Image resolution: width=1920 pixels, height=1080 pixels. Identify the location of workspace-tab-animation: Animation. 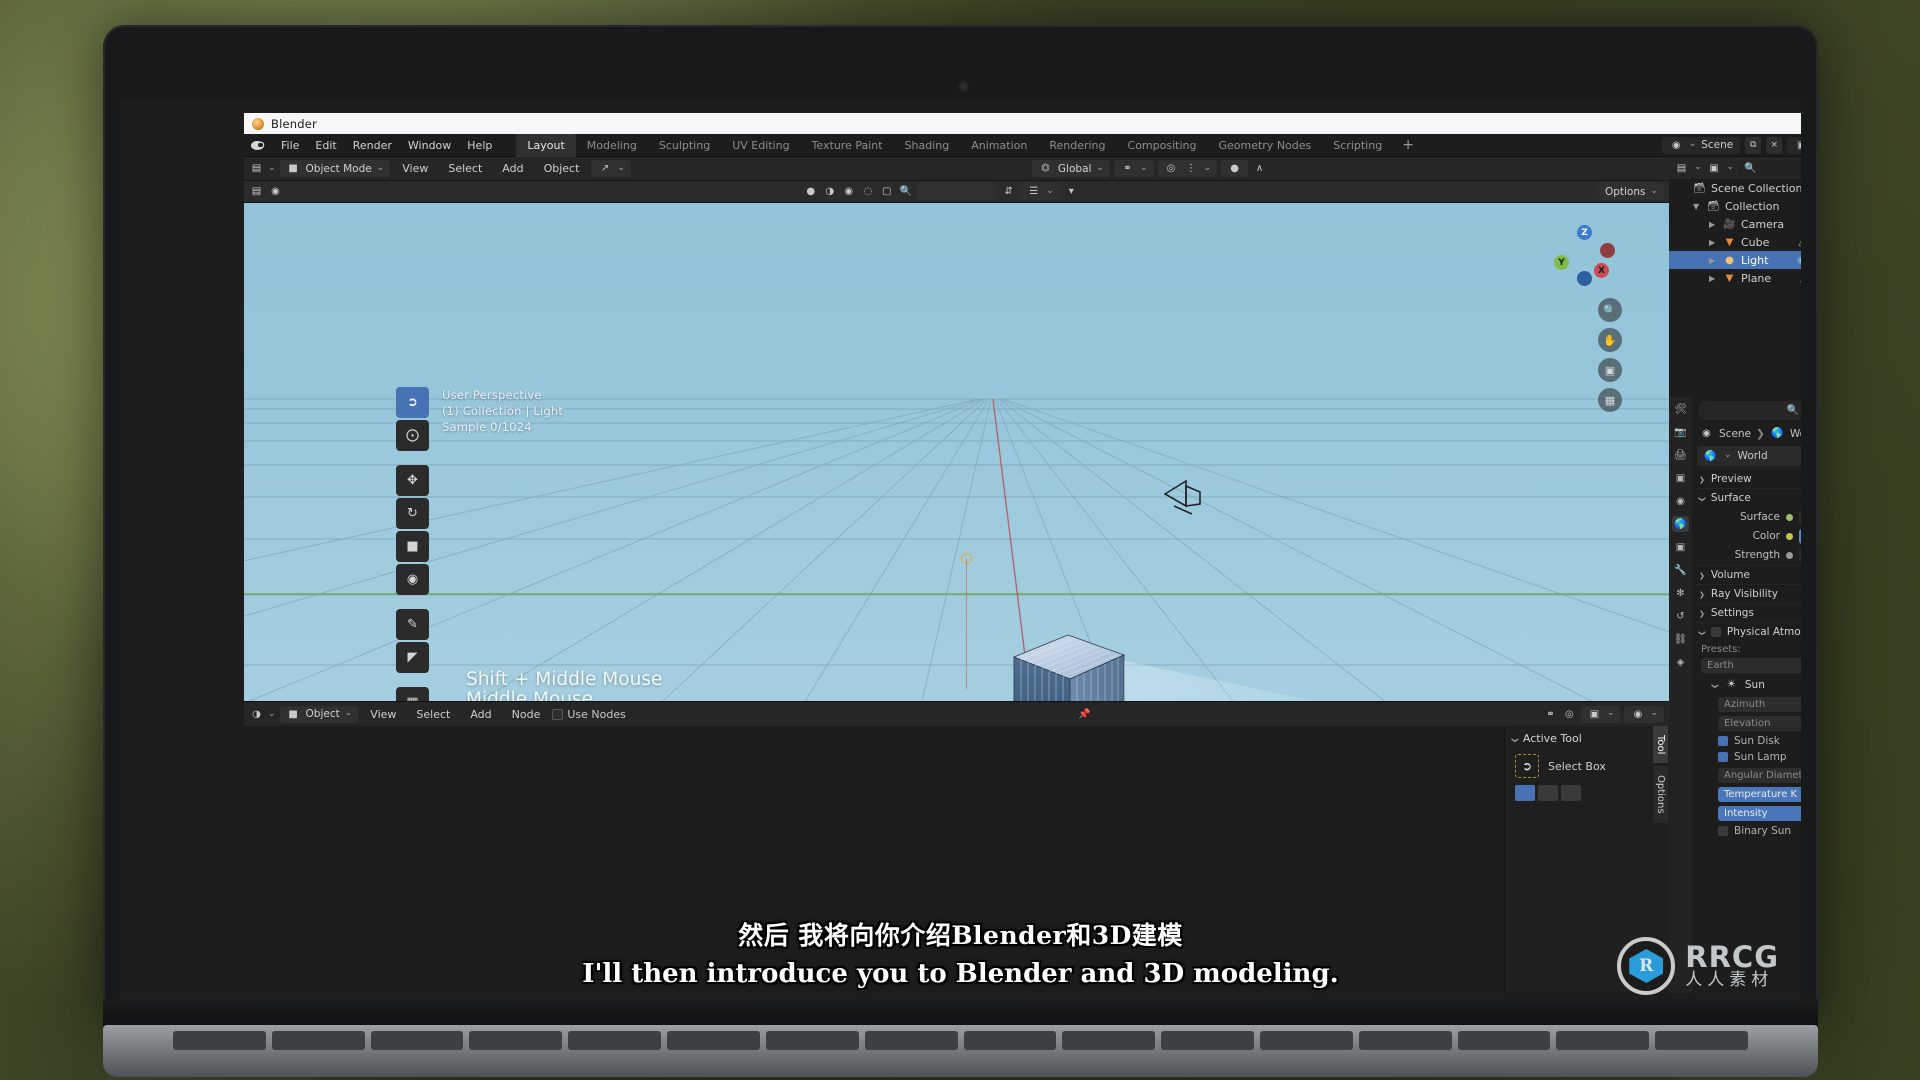
(999, 145).